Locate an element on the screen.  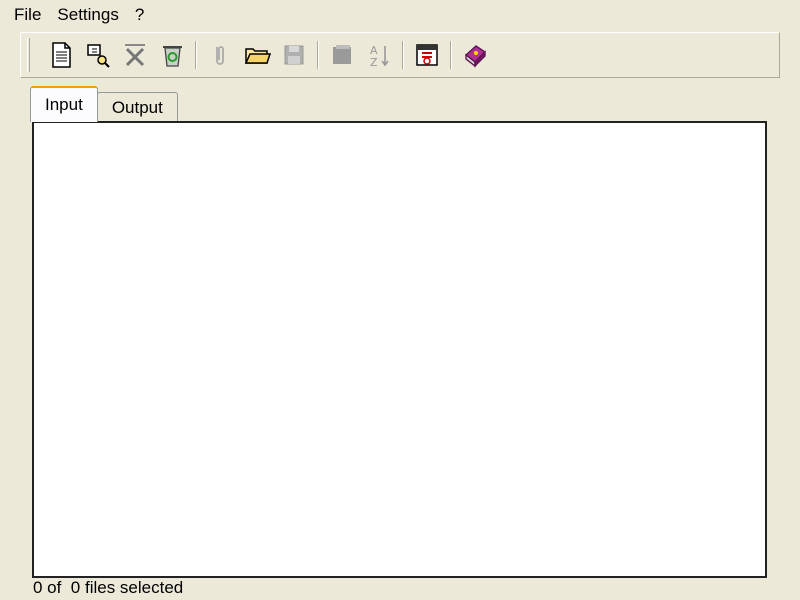
toolbar-grip is located at coordinates (28, 55).